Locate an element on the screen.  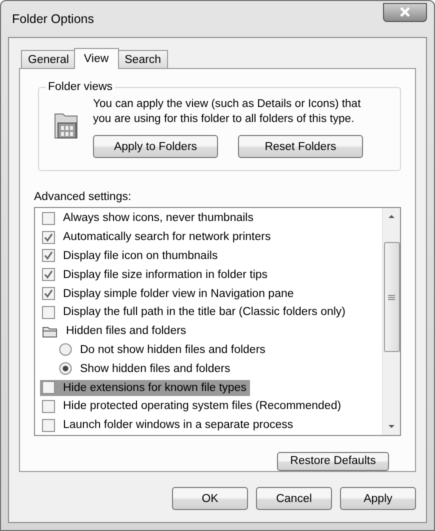
setting-label: Hide extensions for known file types is located at coordinates (155, 388).